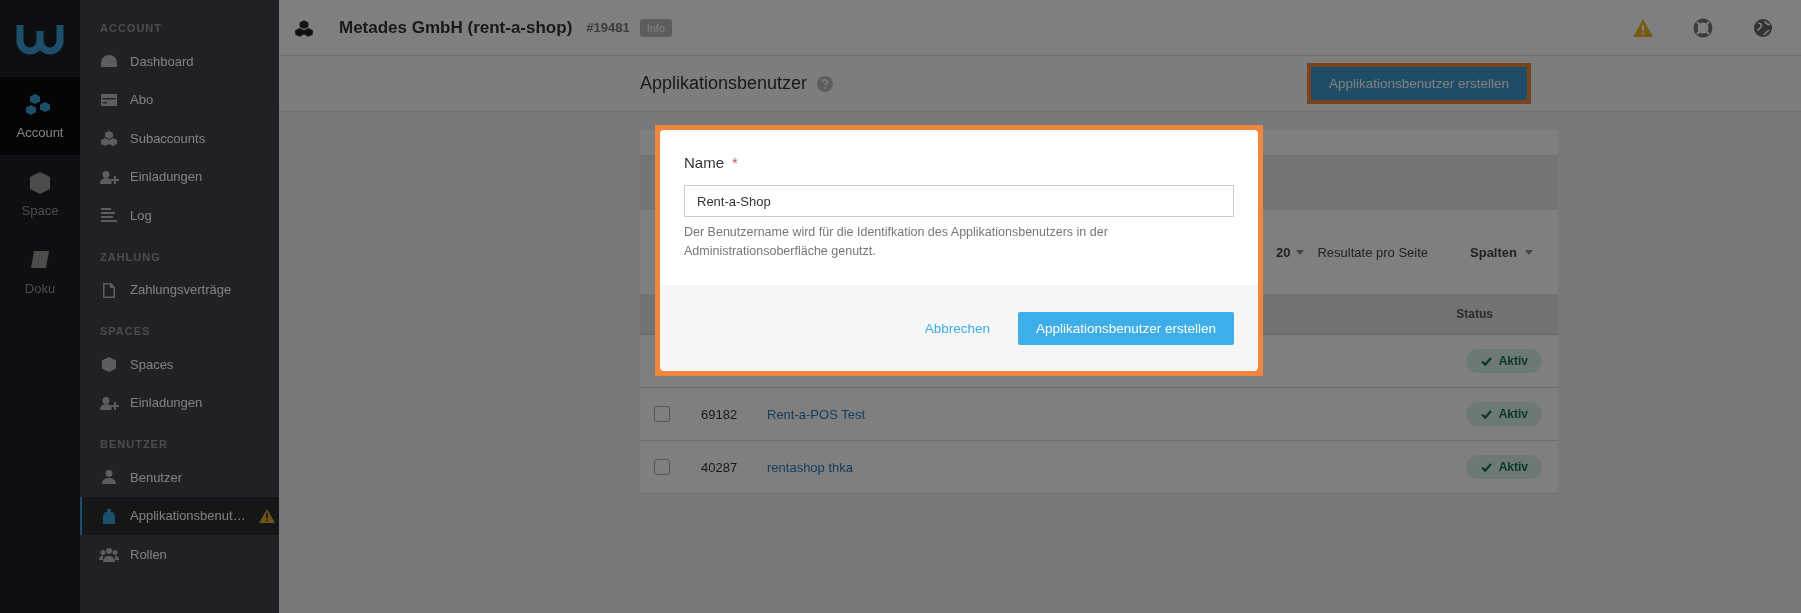 The width and height of the screenshot is (1801, 613). Describe the element at coordinates (735, 162) in the screenshot. I see `required-mark: *` at that location.